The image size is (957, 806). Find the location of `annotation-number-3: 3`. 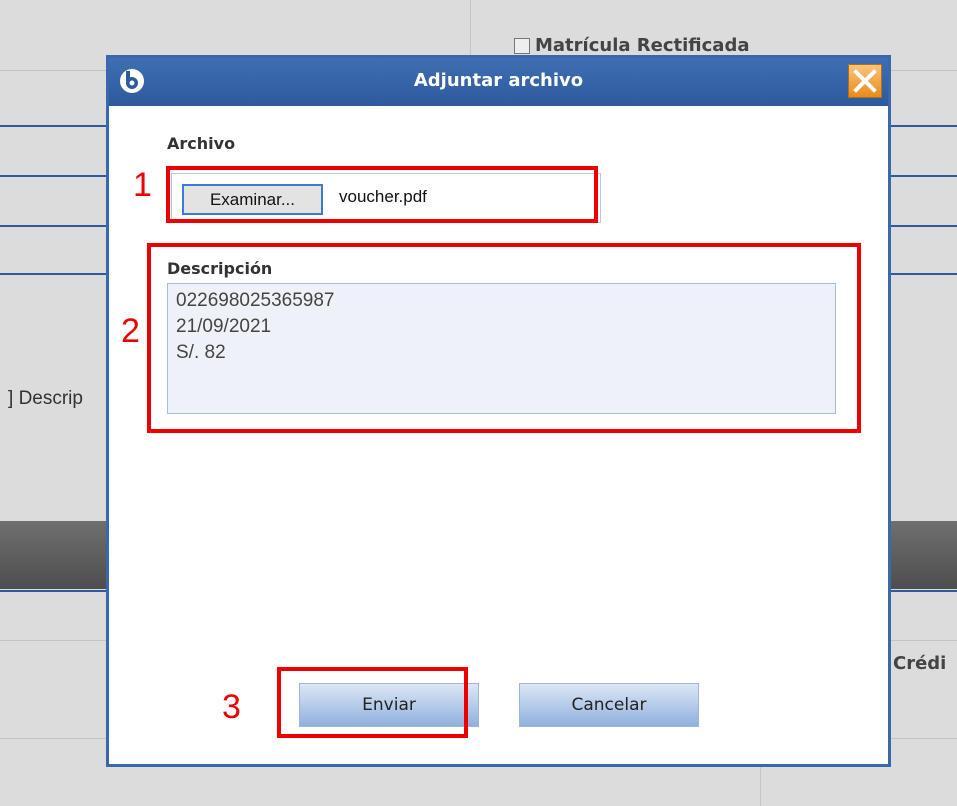

annotation-number-3: 3 is located at coordinates (231, 707).